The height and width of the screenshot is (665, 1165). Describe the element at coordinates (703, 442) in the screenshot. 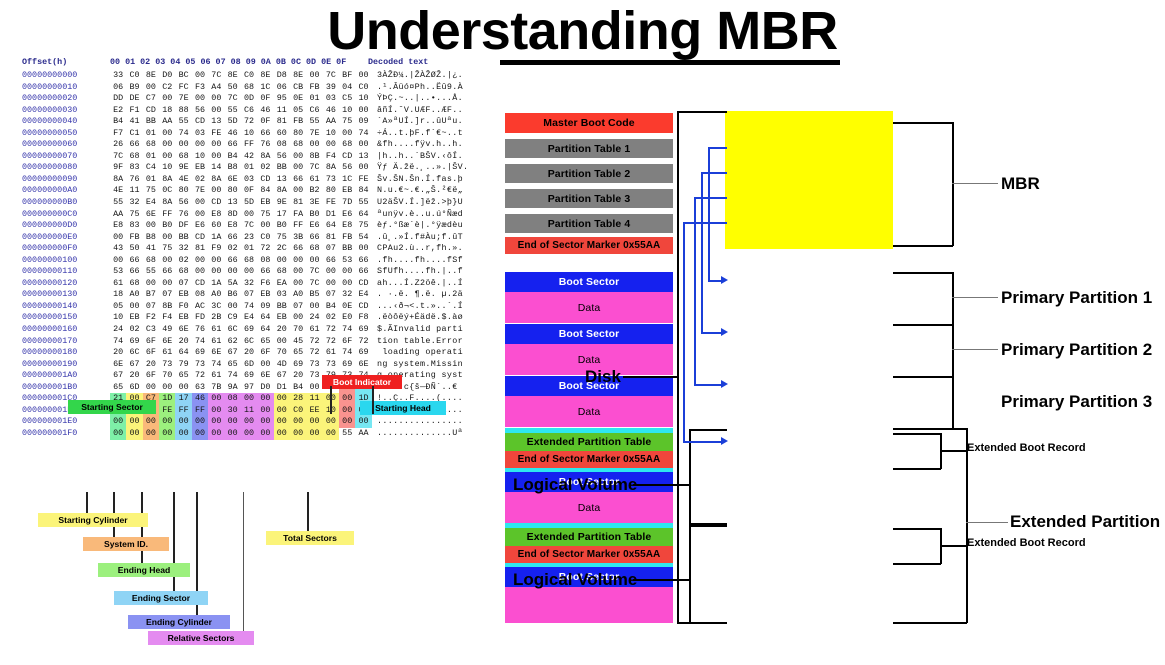

I see `arrow-pt4-seg-h2` at that location.